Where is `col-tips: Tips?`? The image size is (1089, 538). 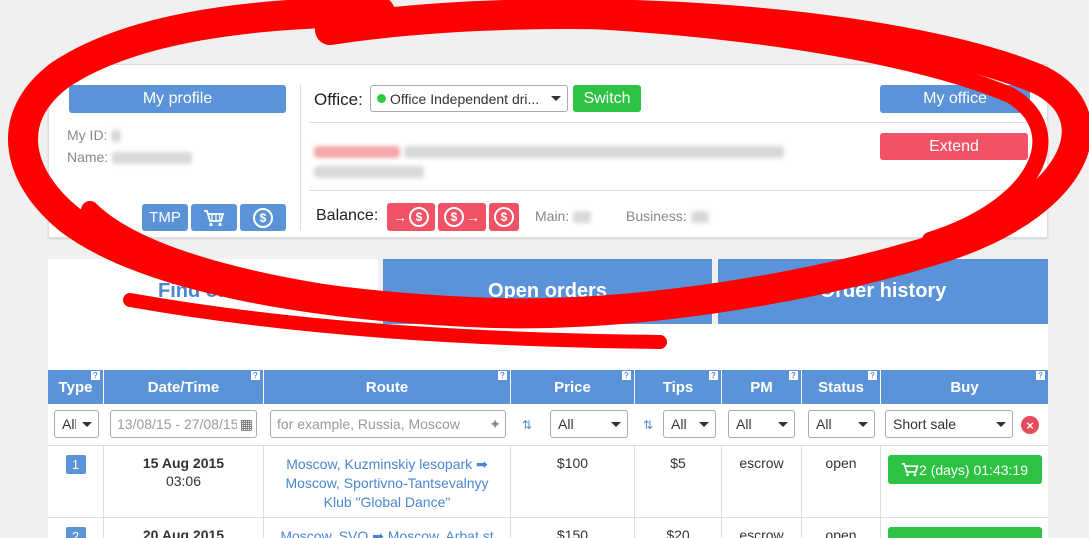 col-tips: Tips? is located at coordinates (678, 387).